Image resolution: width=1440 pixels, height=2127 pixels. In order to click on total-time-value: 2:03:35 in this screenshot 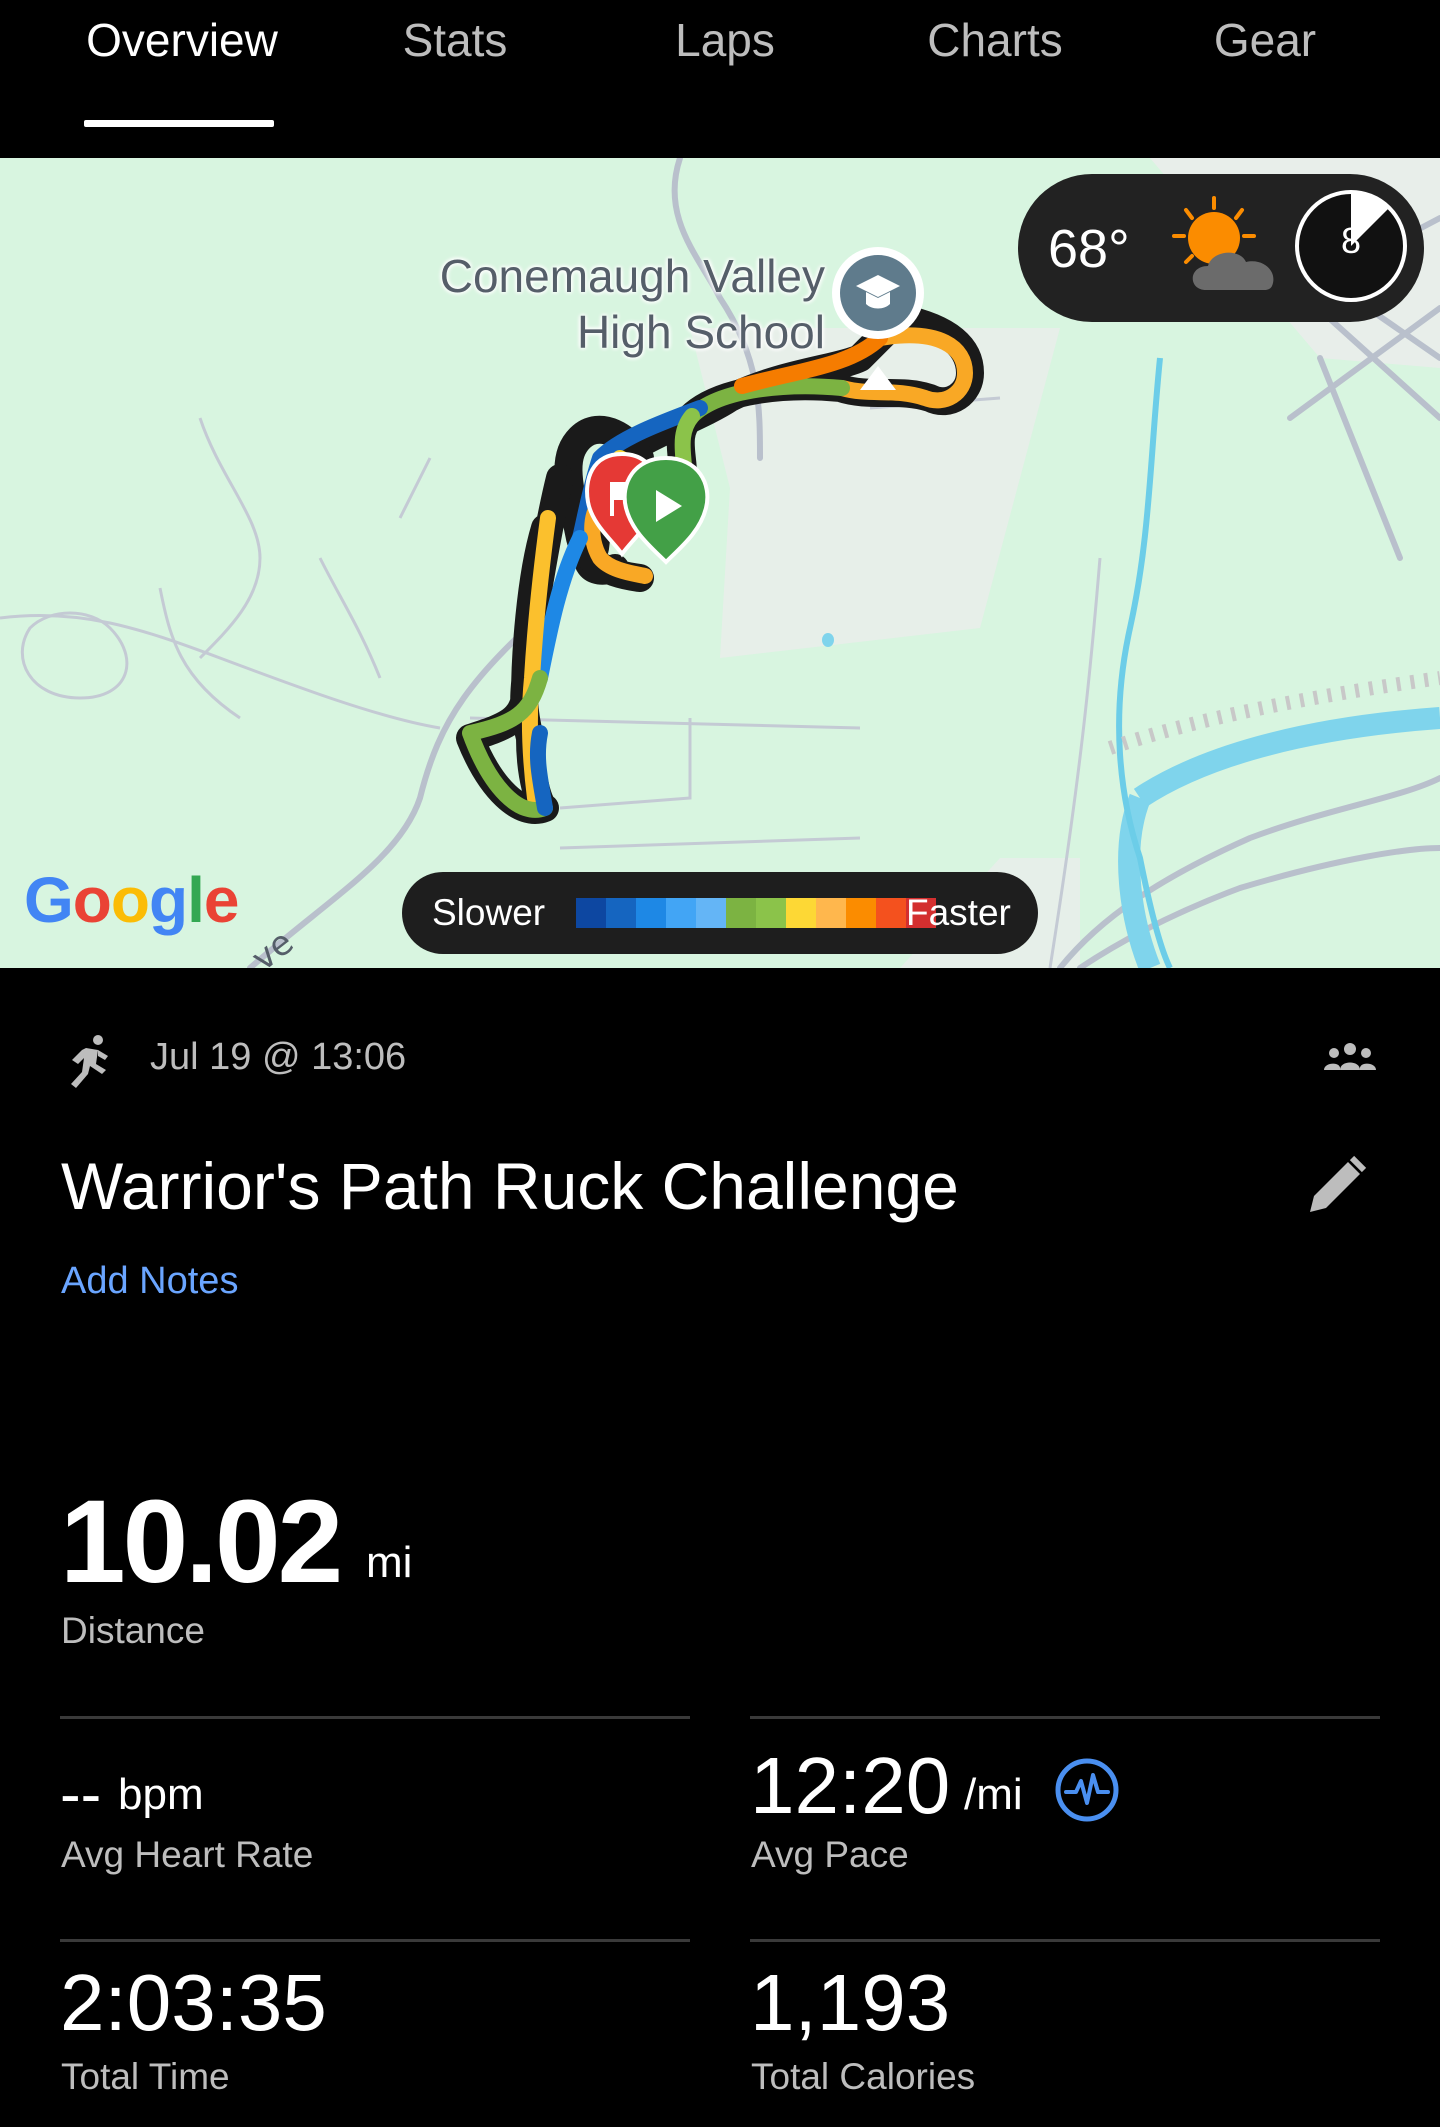, I will do `click(193, 2002)`.